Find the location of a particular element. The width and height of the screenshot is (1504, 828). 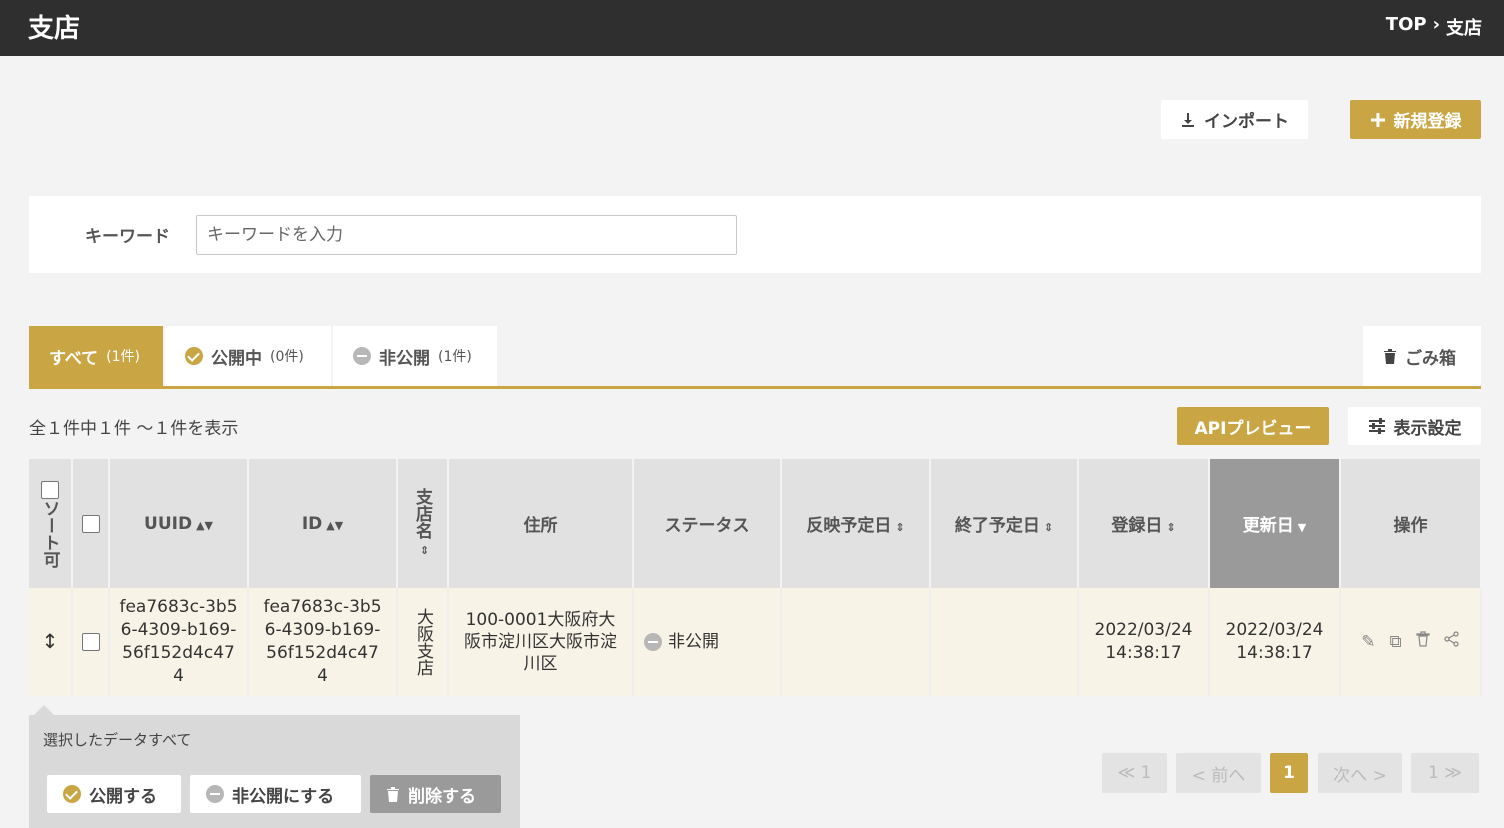

pagination-next: 次へ > is located at coordinates (1360, 773).